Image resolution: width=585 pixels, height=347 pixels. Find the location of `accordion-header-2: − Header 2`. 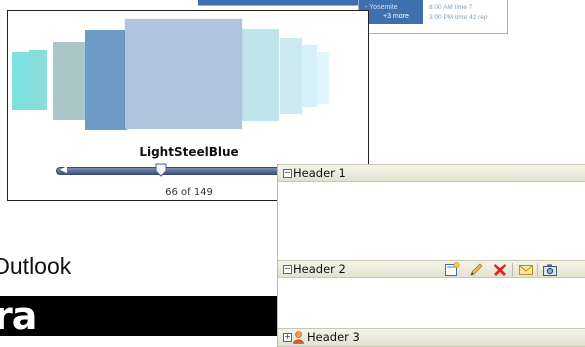

accordion-header-2: − Header 2 is located at coordinates (431, 269).